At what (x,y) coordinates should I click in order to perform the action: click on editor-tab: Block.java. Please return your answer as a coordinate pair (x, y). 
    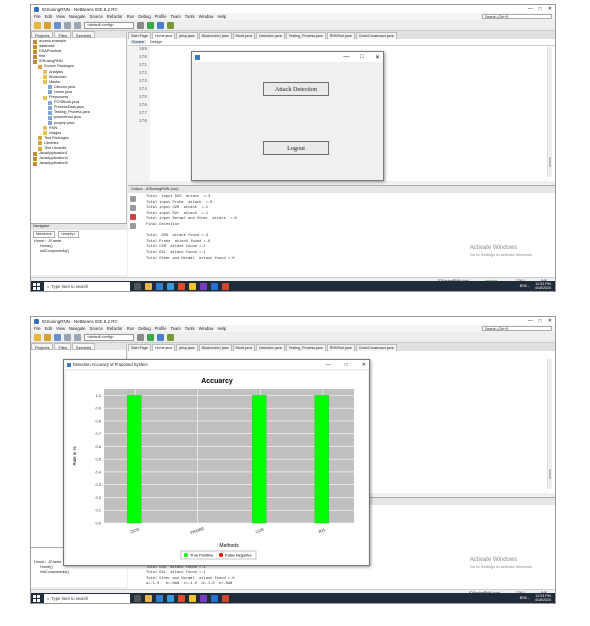
    Looking at the image, I should click on (243, 347).